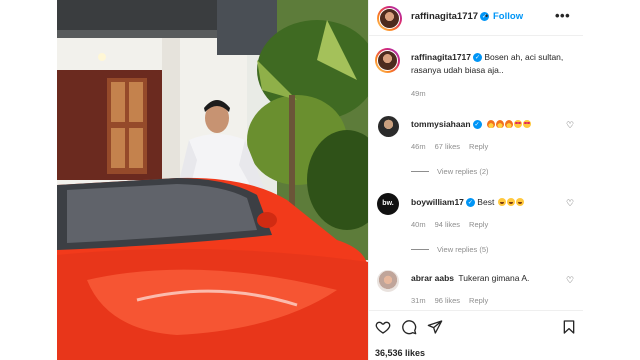 The height and width of the screenshot is (360, 640). What do you see at coordinates (494, 278) in the screenshot?
I see `comment-text: Tukeran gimana A.` at bounding box center [494, 278].